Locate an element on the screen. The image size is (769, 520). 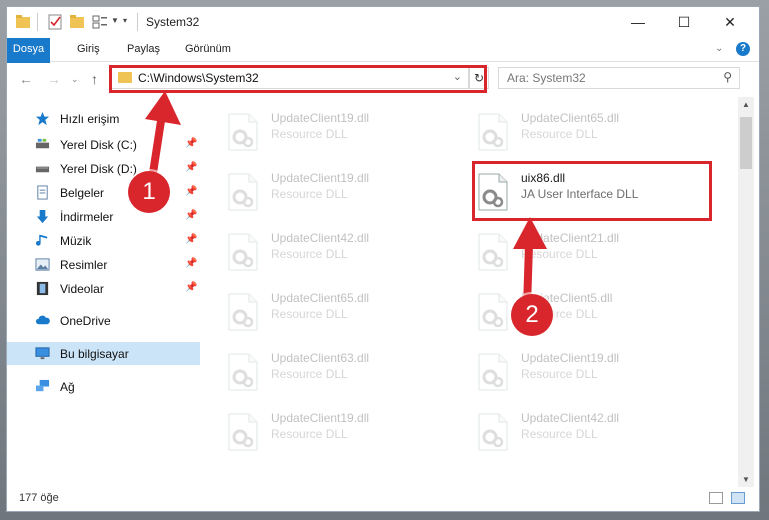
scroll-up-icon: ▲ is located at coordinates (746, 104).